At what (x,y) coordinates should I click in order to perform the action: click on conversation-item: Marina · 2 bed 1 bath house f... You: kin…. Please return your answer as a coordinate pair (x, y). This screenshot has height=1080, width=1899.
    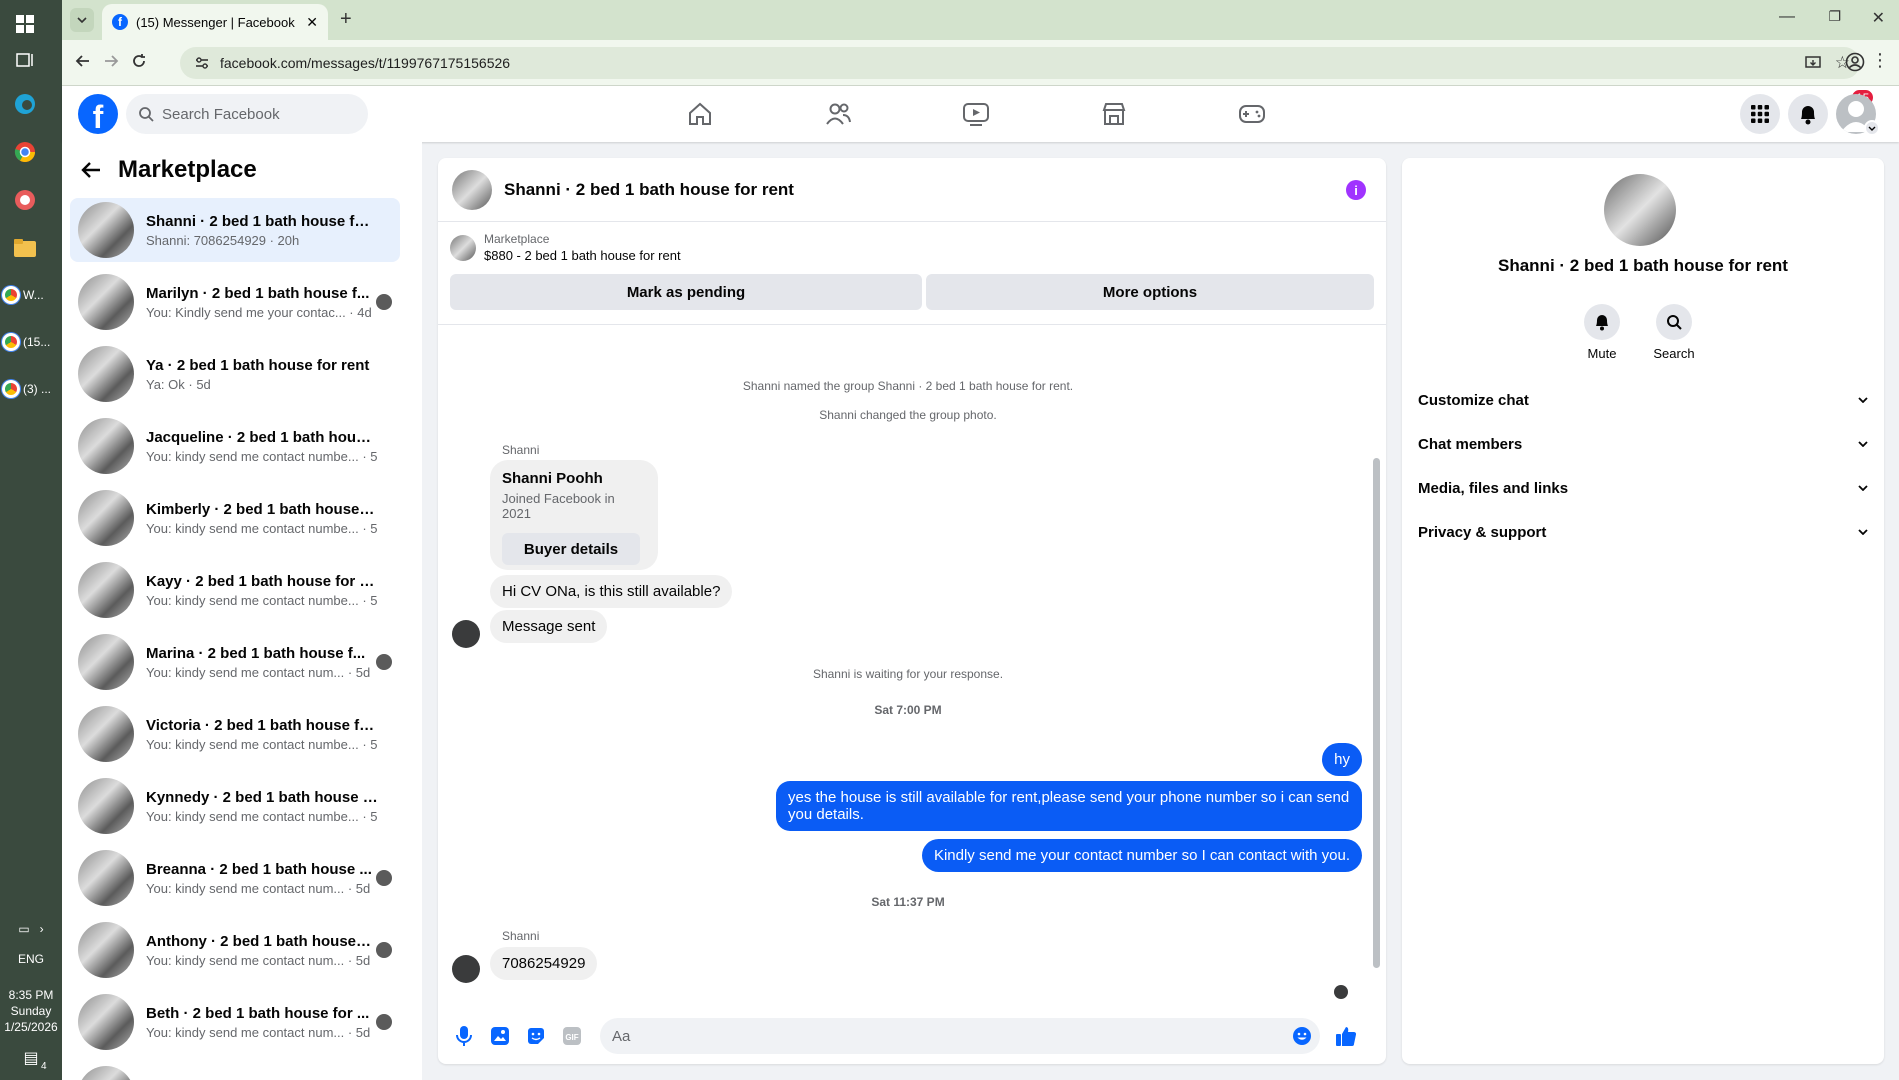
    Looking at the image, I should click on (235, 662).